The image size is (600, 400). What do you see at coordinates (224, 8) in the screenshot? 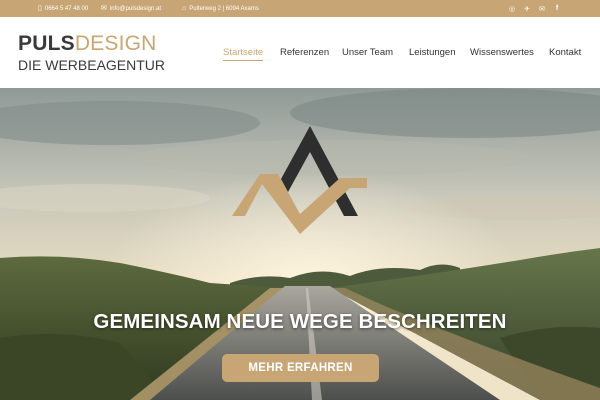
I see `address-text: Pulterweg 2 | 6094 Axams` at bounding box center [224, 8].